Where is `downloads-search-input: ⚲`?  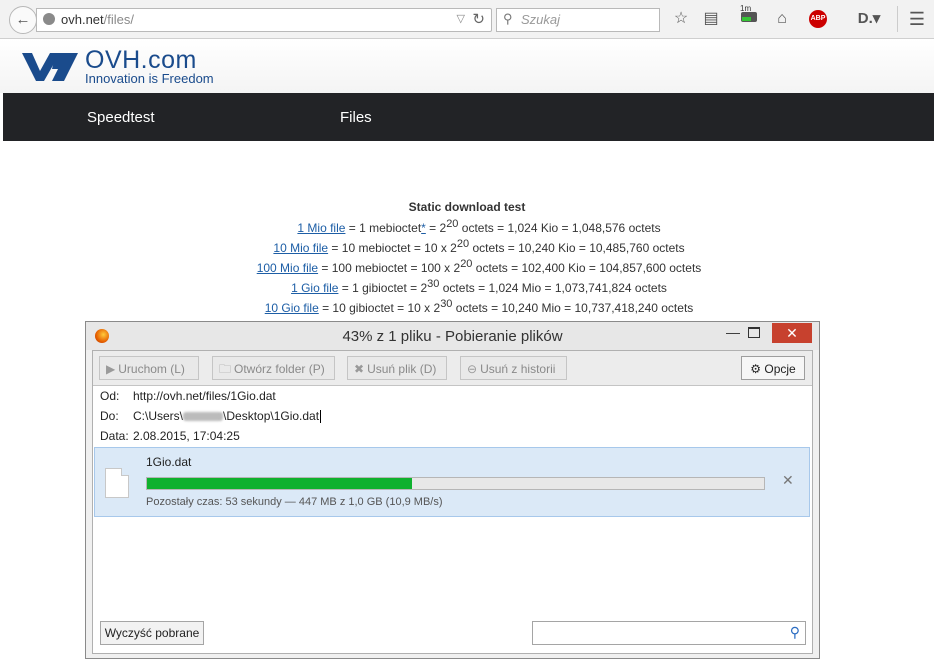 downloads-search-input: ⚲ is located at coordinates (669, 633).